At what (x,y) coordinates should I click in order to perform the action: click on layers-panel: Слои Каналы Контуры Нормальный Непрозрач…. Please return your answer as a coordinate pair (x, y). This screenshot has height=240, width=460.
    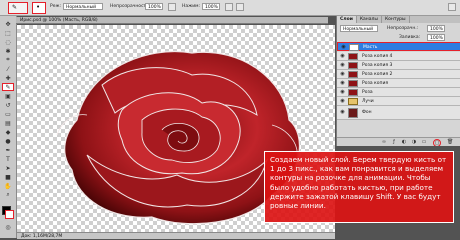
    Looking at the image, I should click on (398, 81).